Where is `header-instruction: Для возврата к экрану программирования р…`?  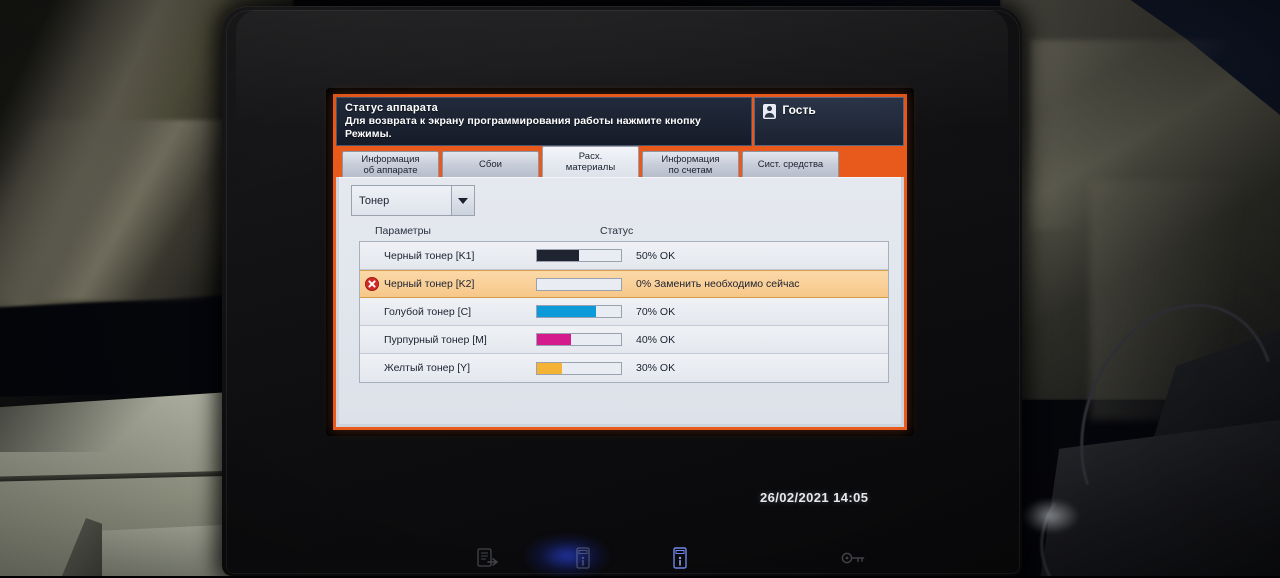
header-instruction: Для возврата к экрану программирования р… is located at coordinates (523, 127).